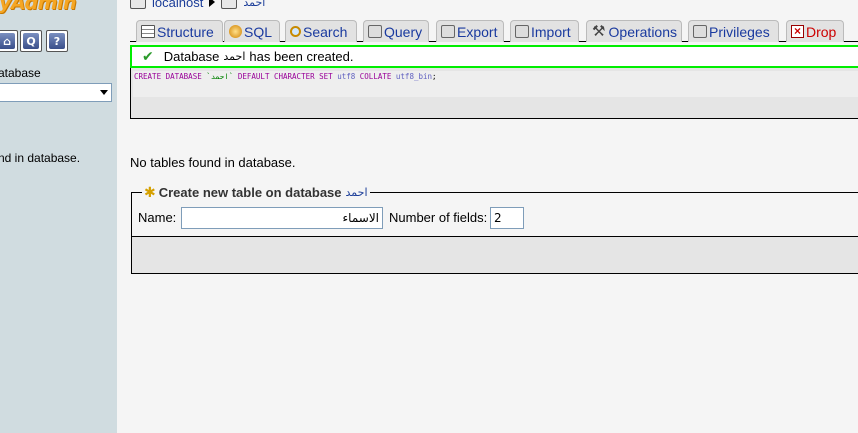 The width and height of the screenshot is (858, 433). Describe the element at coordinates (739, 31) in the screenshot. I see `tab-privileges-label: Privileges` at that location.